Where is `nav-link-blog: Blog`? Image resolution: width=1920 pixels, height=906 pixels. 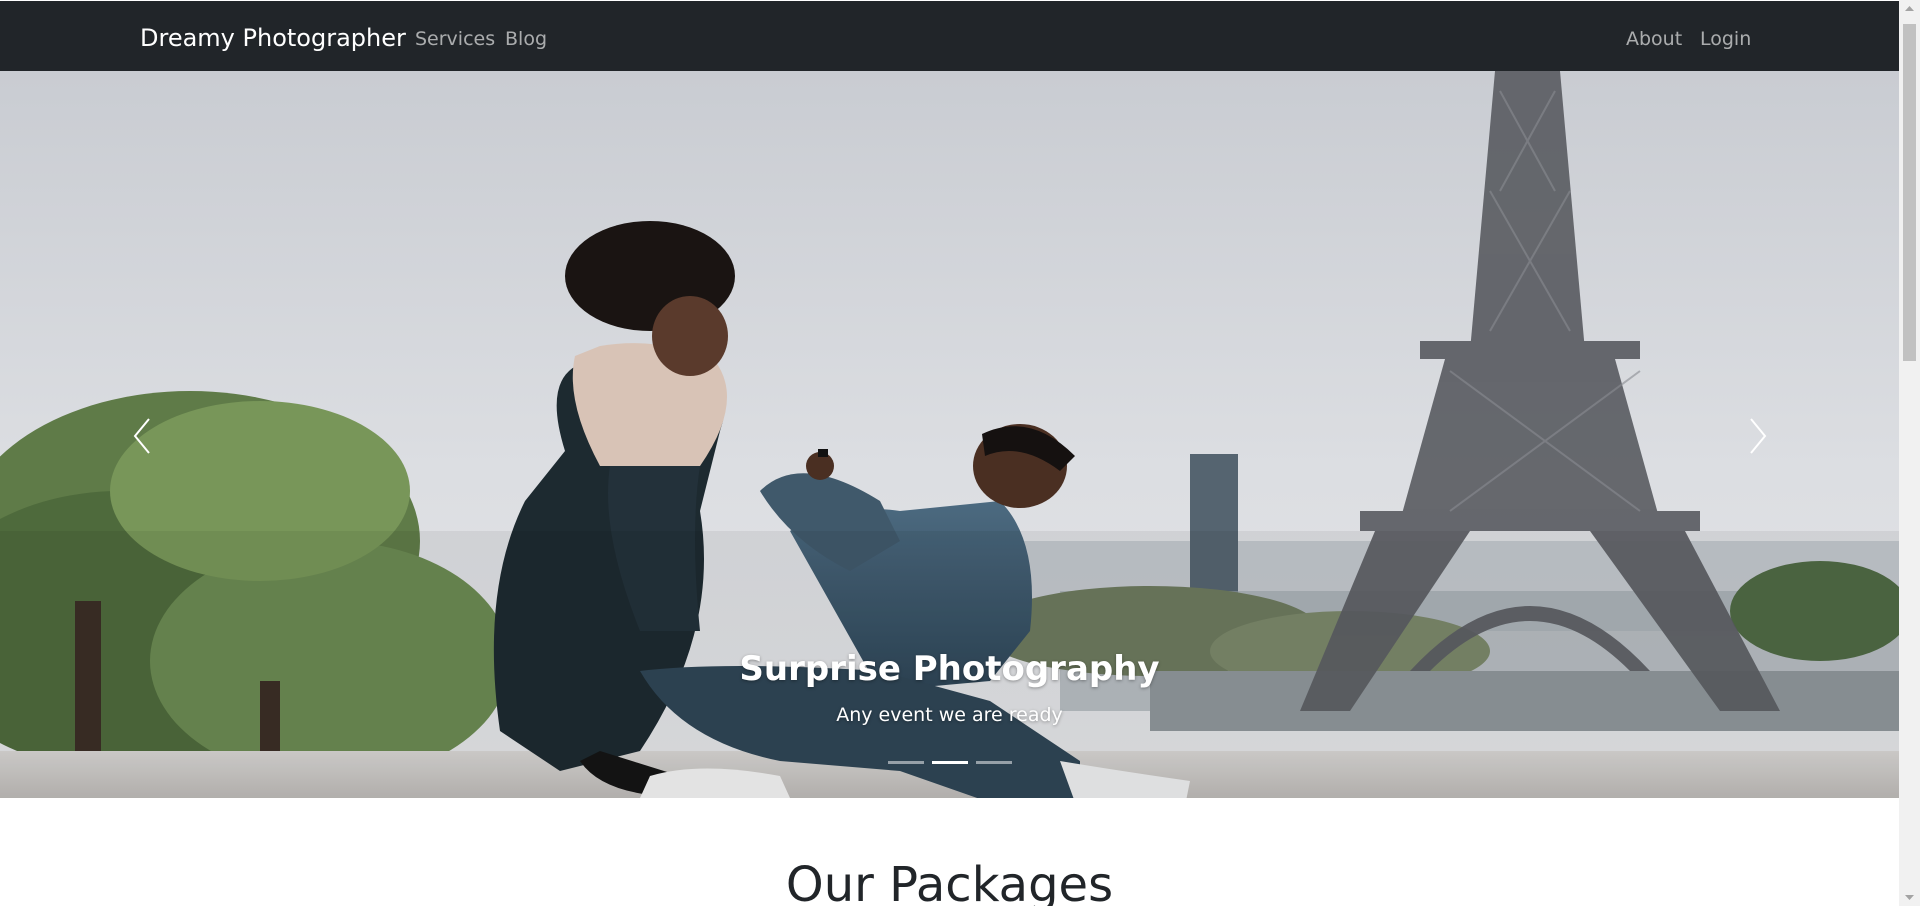 nav-link-blog: Blog is located at coordinates (526, 39).